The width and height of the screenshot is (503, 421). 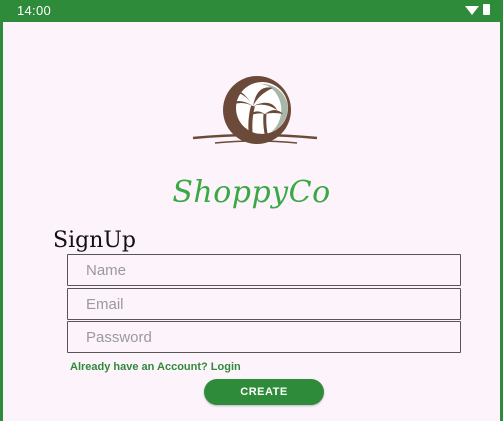 I want to click on brand-name: ShoppyCo, so click(x=251, y=192).